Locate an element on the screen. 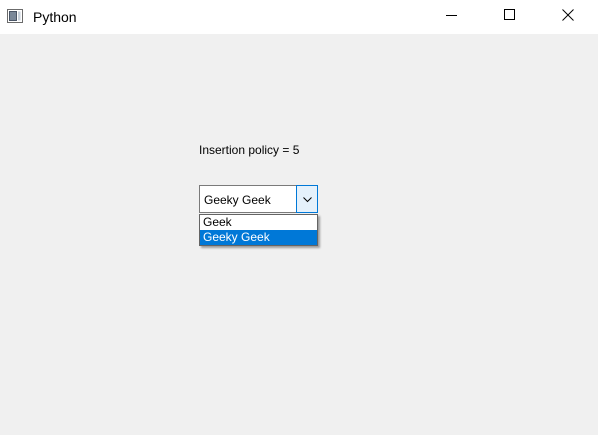  minimize-icon is located at coordinates (452, 17).